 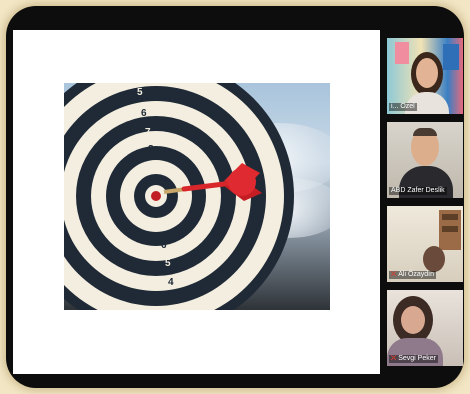 What do you see at coordinates (154, 167) in the screenshot?
I see `target-number: 9` at bounding box center [154, 167].